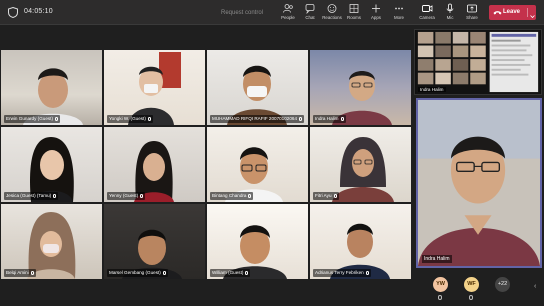 The width and height of the screenshot is (544, 306). I want to click on participant-tile: MUHAMMAD RIFQI RAFIF 20070102064, so click(257, 87).